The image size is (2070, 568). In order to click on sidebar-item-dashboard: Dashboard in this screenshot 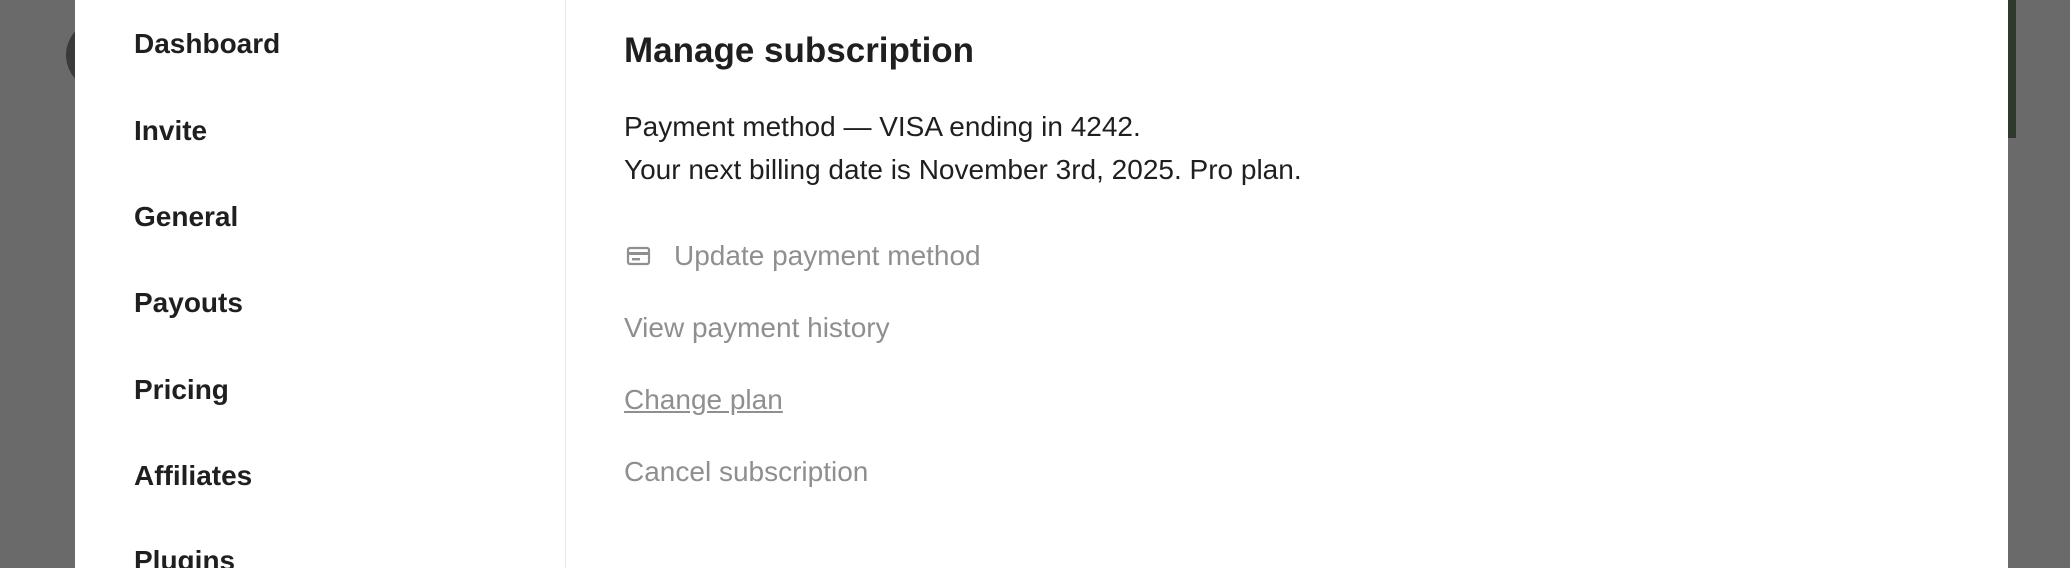, I will do `click(207, 44)`.